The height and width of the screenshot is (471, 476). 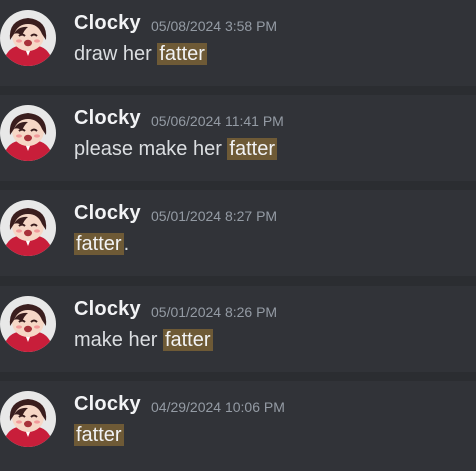 I want to click on message-content: fatter., so click(x=101, y=244).